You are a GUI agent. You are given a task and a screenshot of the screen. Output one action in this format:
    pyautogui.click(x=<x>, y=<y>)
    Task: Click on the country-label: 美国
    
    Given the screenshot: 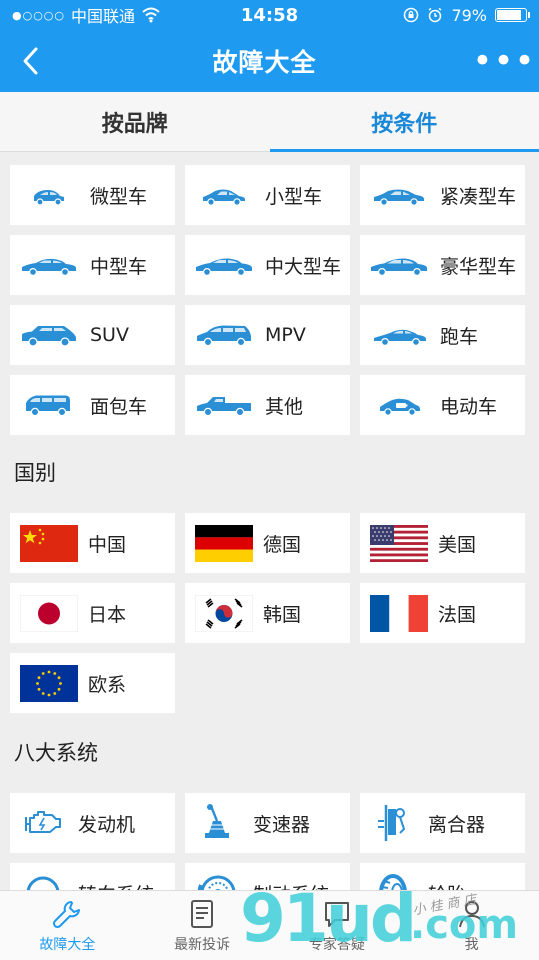 What is the action you would take?
    pyautogui.click(x=457, y=544)
    